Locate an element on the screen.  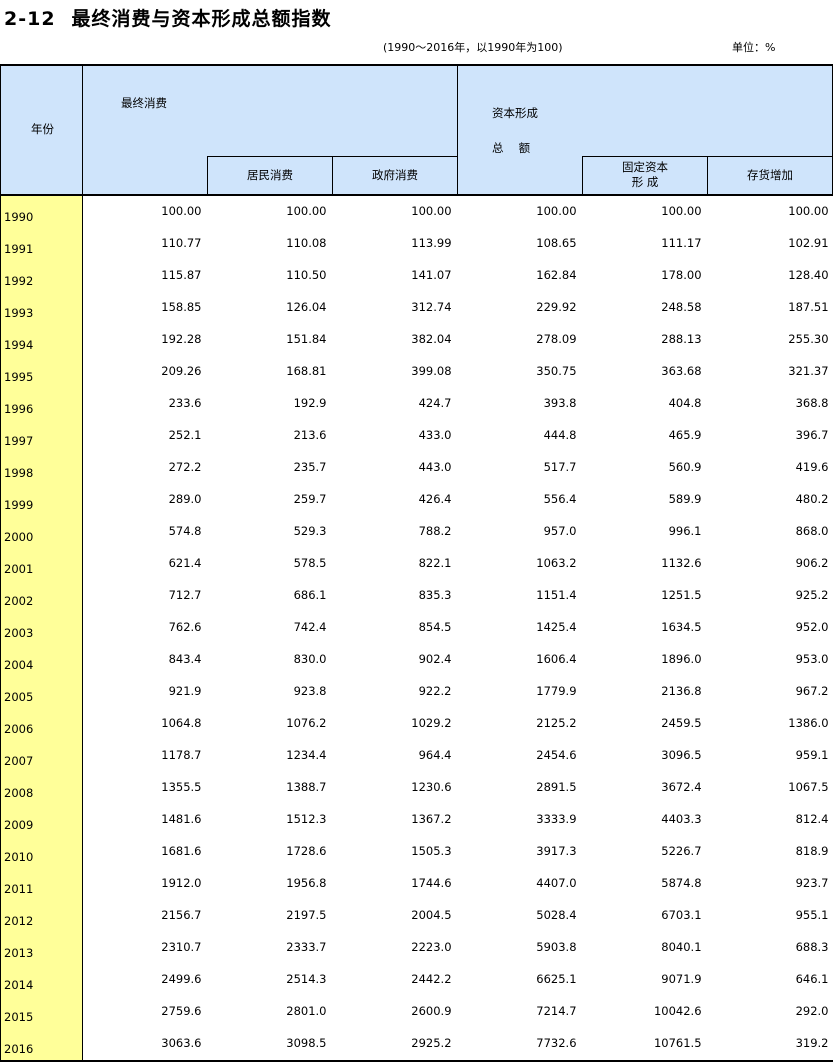
table-row: 1999 289.0 259.7 426.4 556.4 589.9 480.2 is located at coordinates (416, 499).